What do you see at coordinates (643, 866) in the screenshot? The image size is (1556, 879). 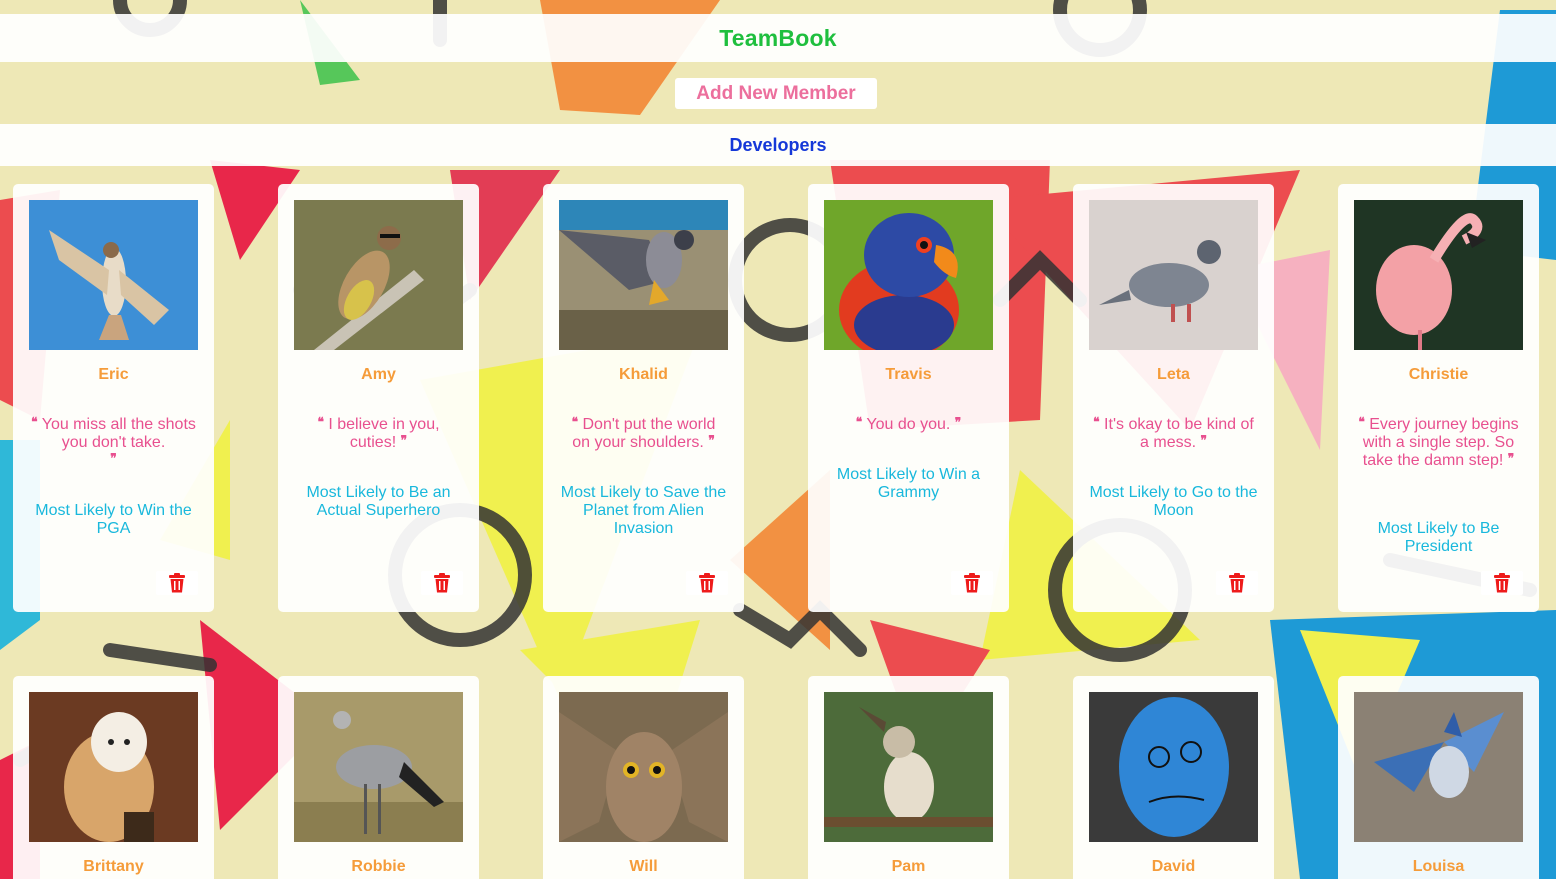 I see `member-name: Will` at bounding box center [643, 866].